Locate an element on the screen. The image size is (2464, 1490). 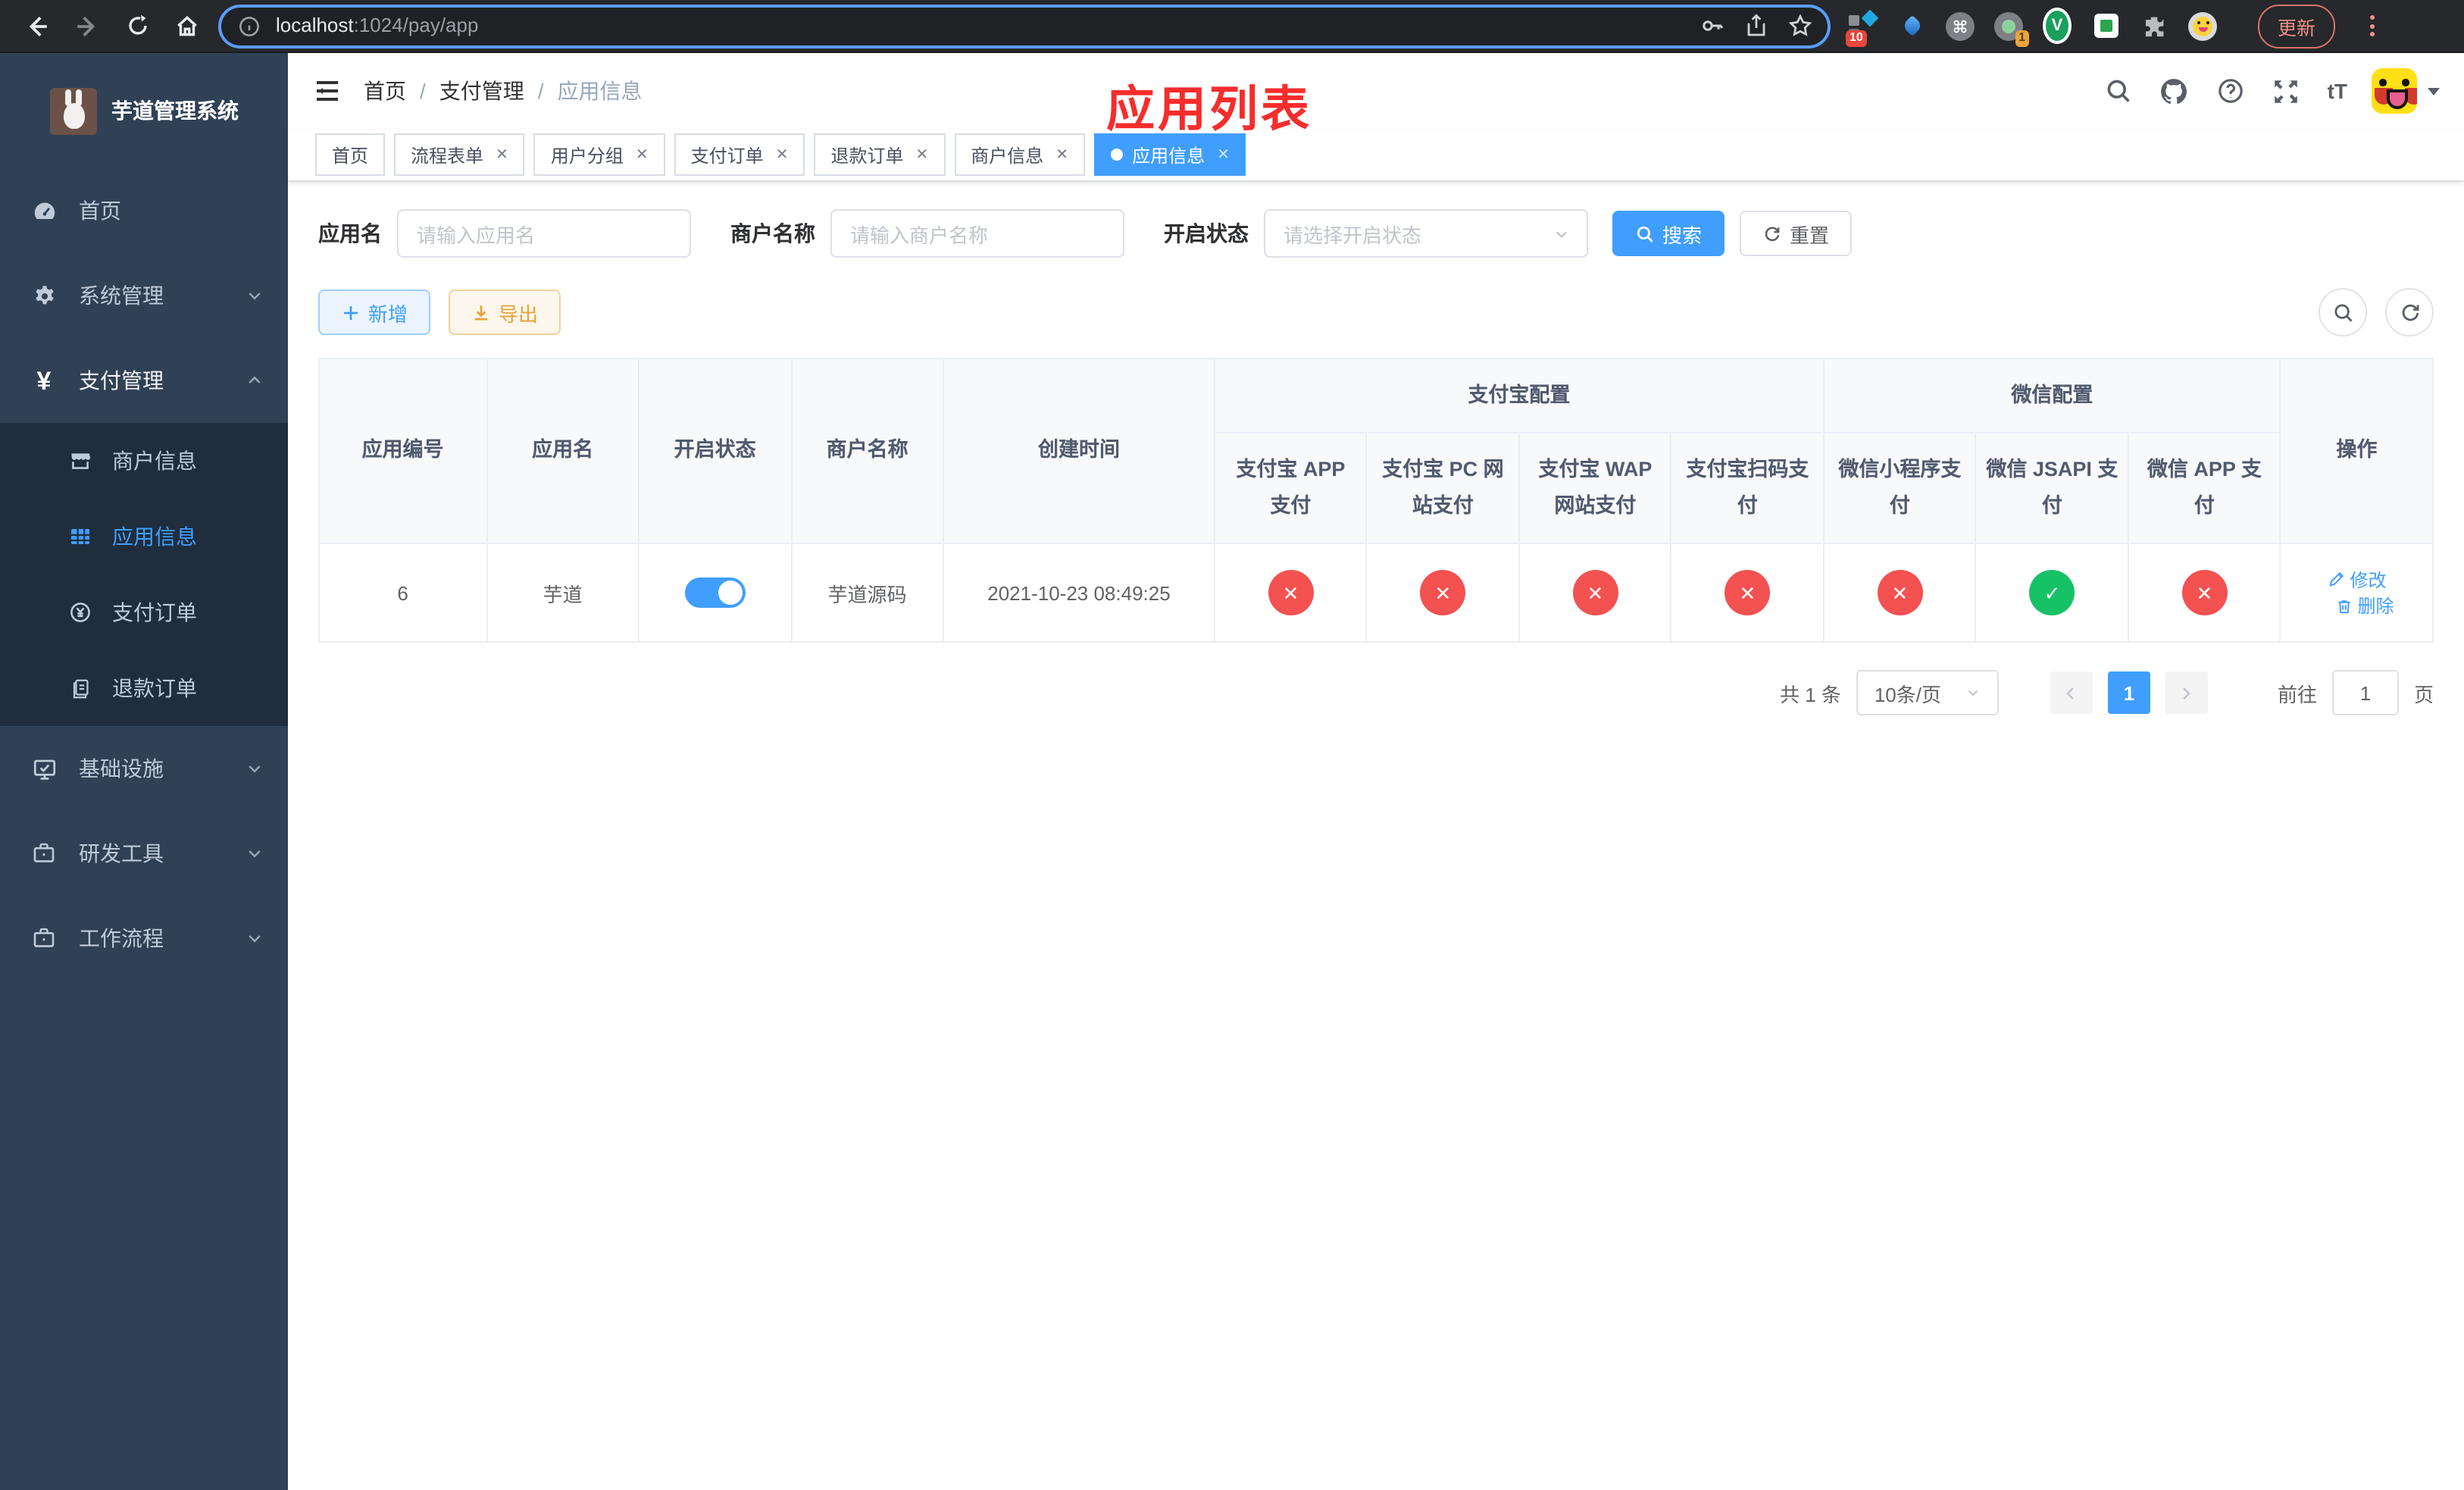
sidebar-item-pay: ¥ 支付管理 is located at coordinates (144, 380).